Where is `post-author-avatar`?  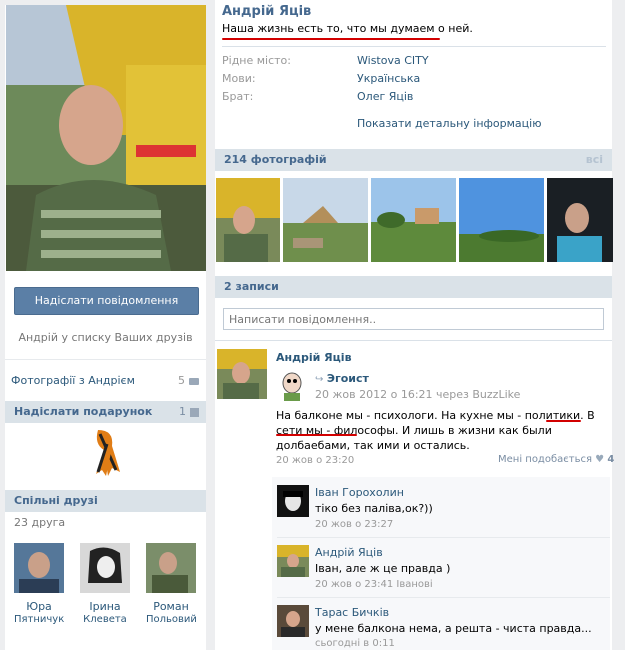
post-author-avatar is located at coordinates (242, 374).